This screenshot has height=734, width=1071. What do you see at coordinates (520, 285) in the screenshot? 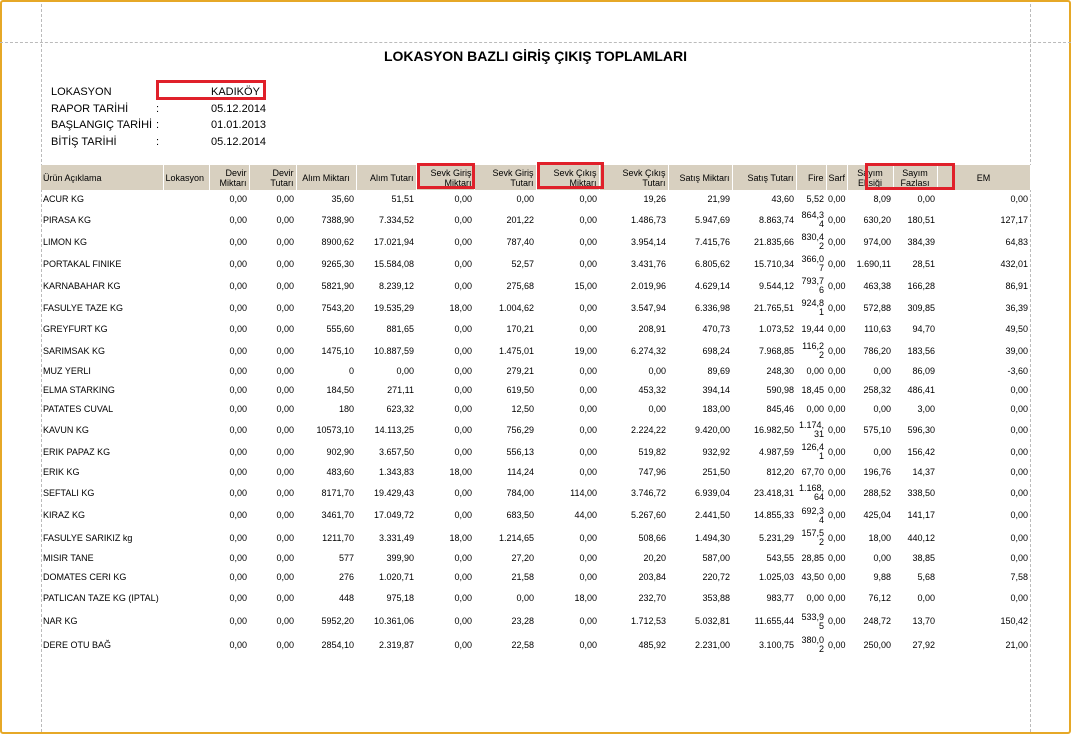
I see `table-cell: 275,68` at bounding box center [520, 285].